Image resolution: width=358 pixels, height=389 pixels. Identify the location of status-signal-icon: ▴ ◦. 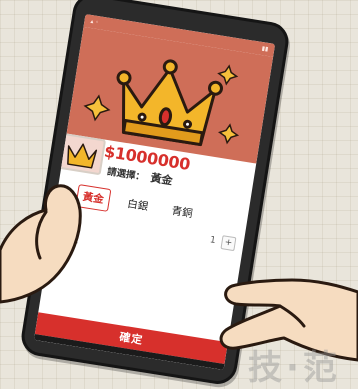
(94, 22).